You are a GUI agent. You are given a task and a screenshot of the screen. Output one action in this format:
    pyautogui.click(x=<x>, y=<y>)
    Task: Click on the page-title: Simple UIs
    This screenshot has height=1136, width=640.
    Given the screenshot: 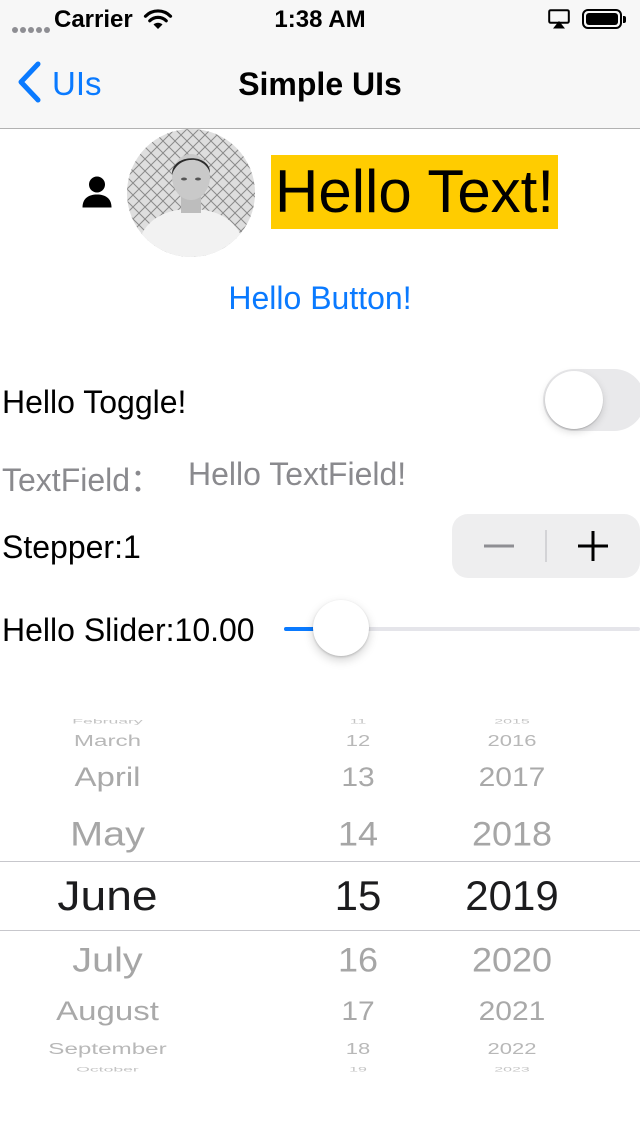 What is the action you would take?
    pyautogui.click(x=320, y=84)
    